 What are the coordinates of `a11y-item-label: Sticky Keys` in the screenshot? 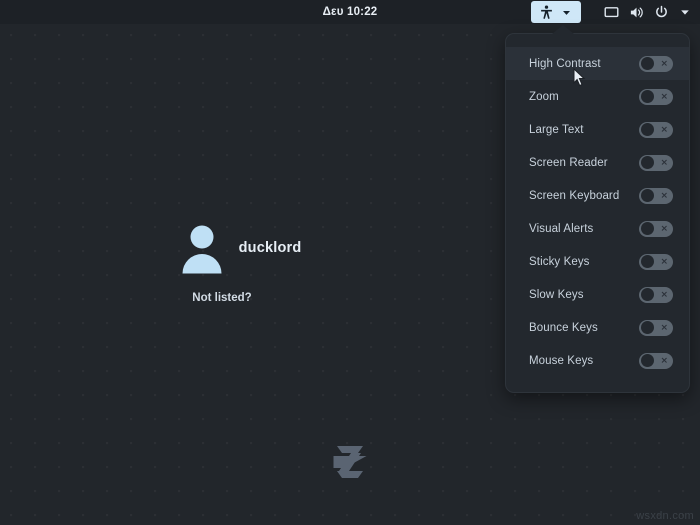 It's located at (559, 261).